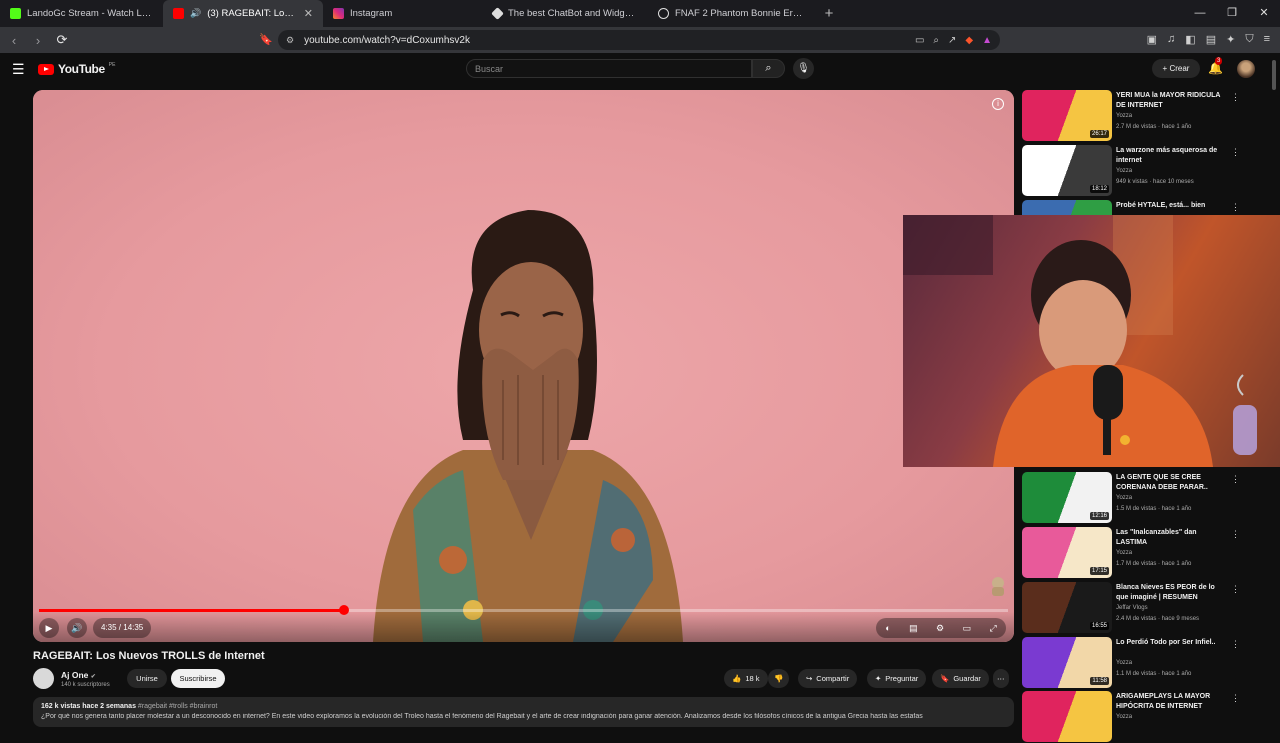  What do you see at coordinates (1067, 115) in the screenshot?
I see `video-thumbnail: 26:17` at bounding box center [1067, 115].